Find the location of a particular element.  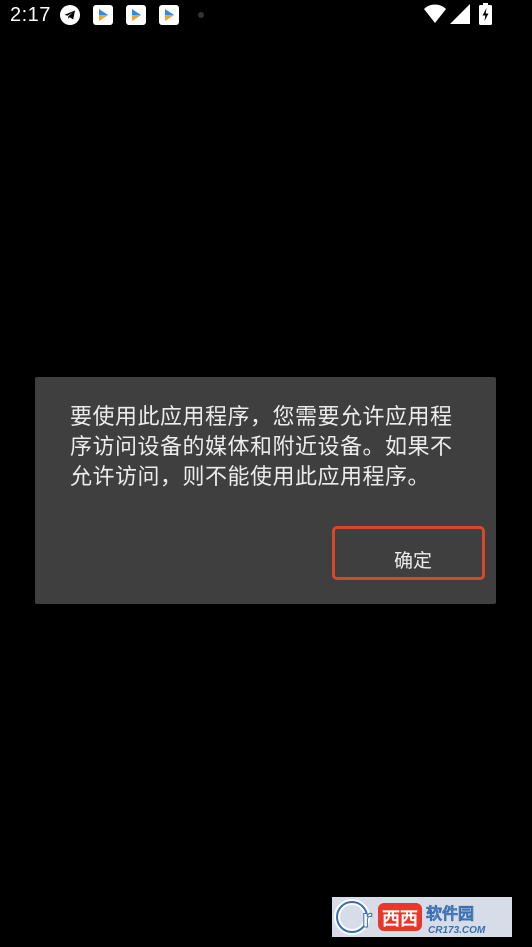

status-bar: 2:17 is located at coordinates (266, 16).